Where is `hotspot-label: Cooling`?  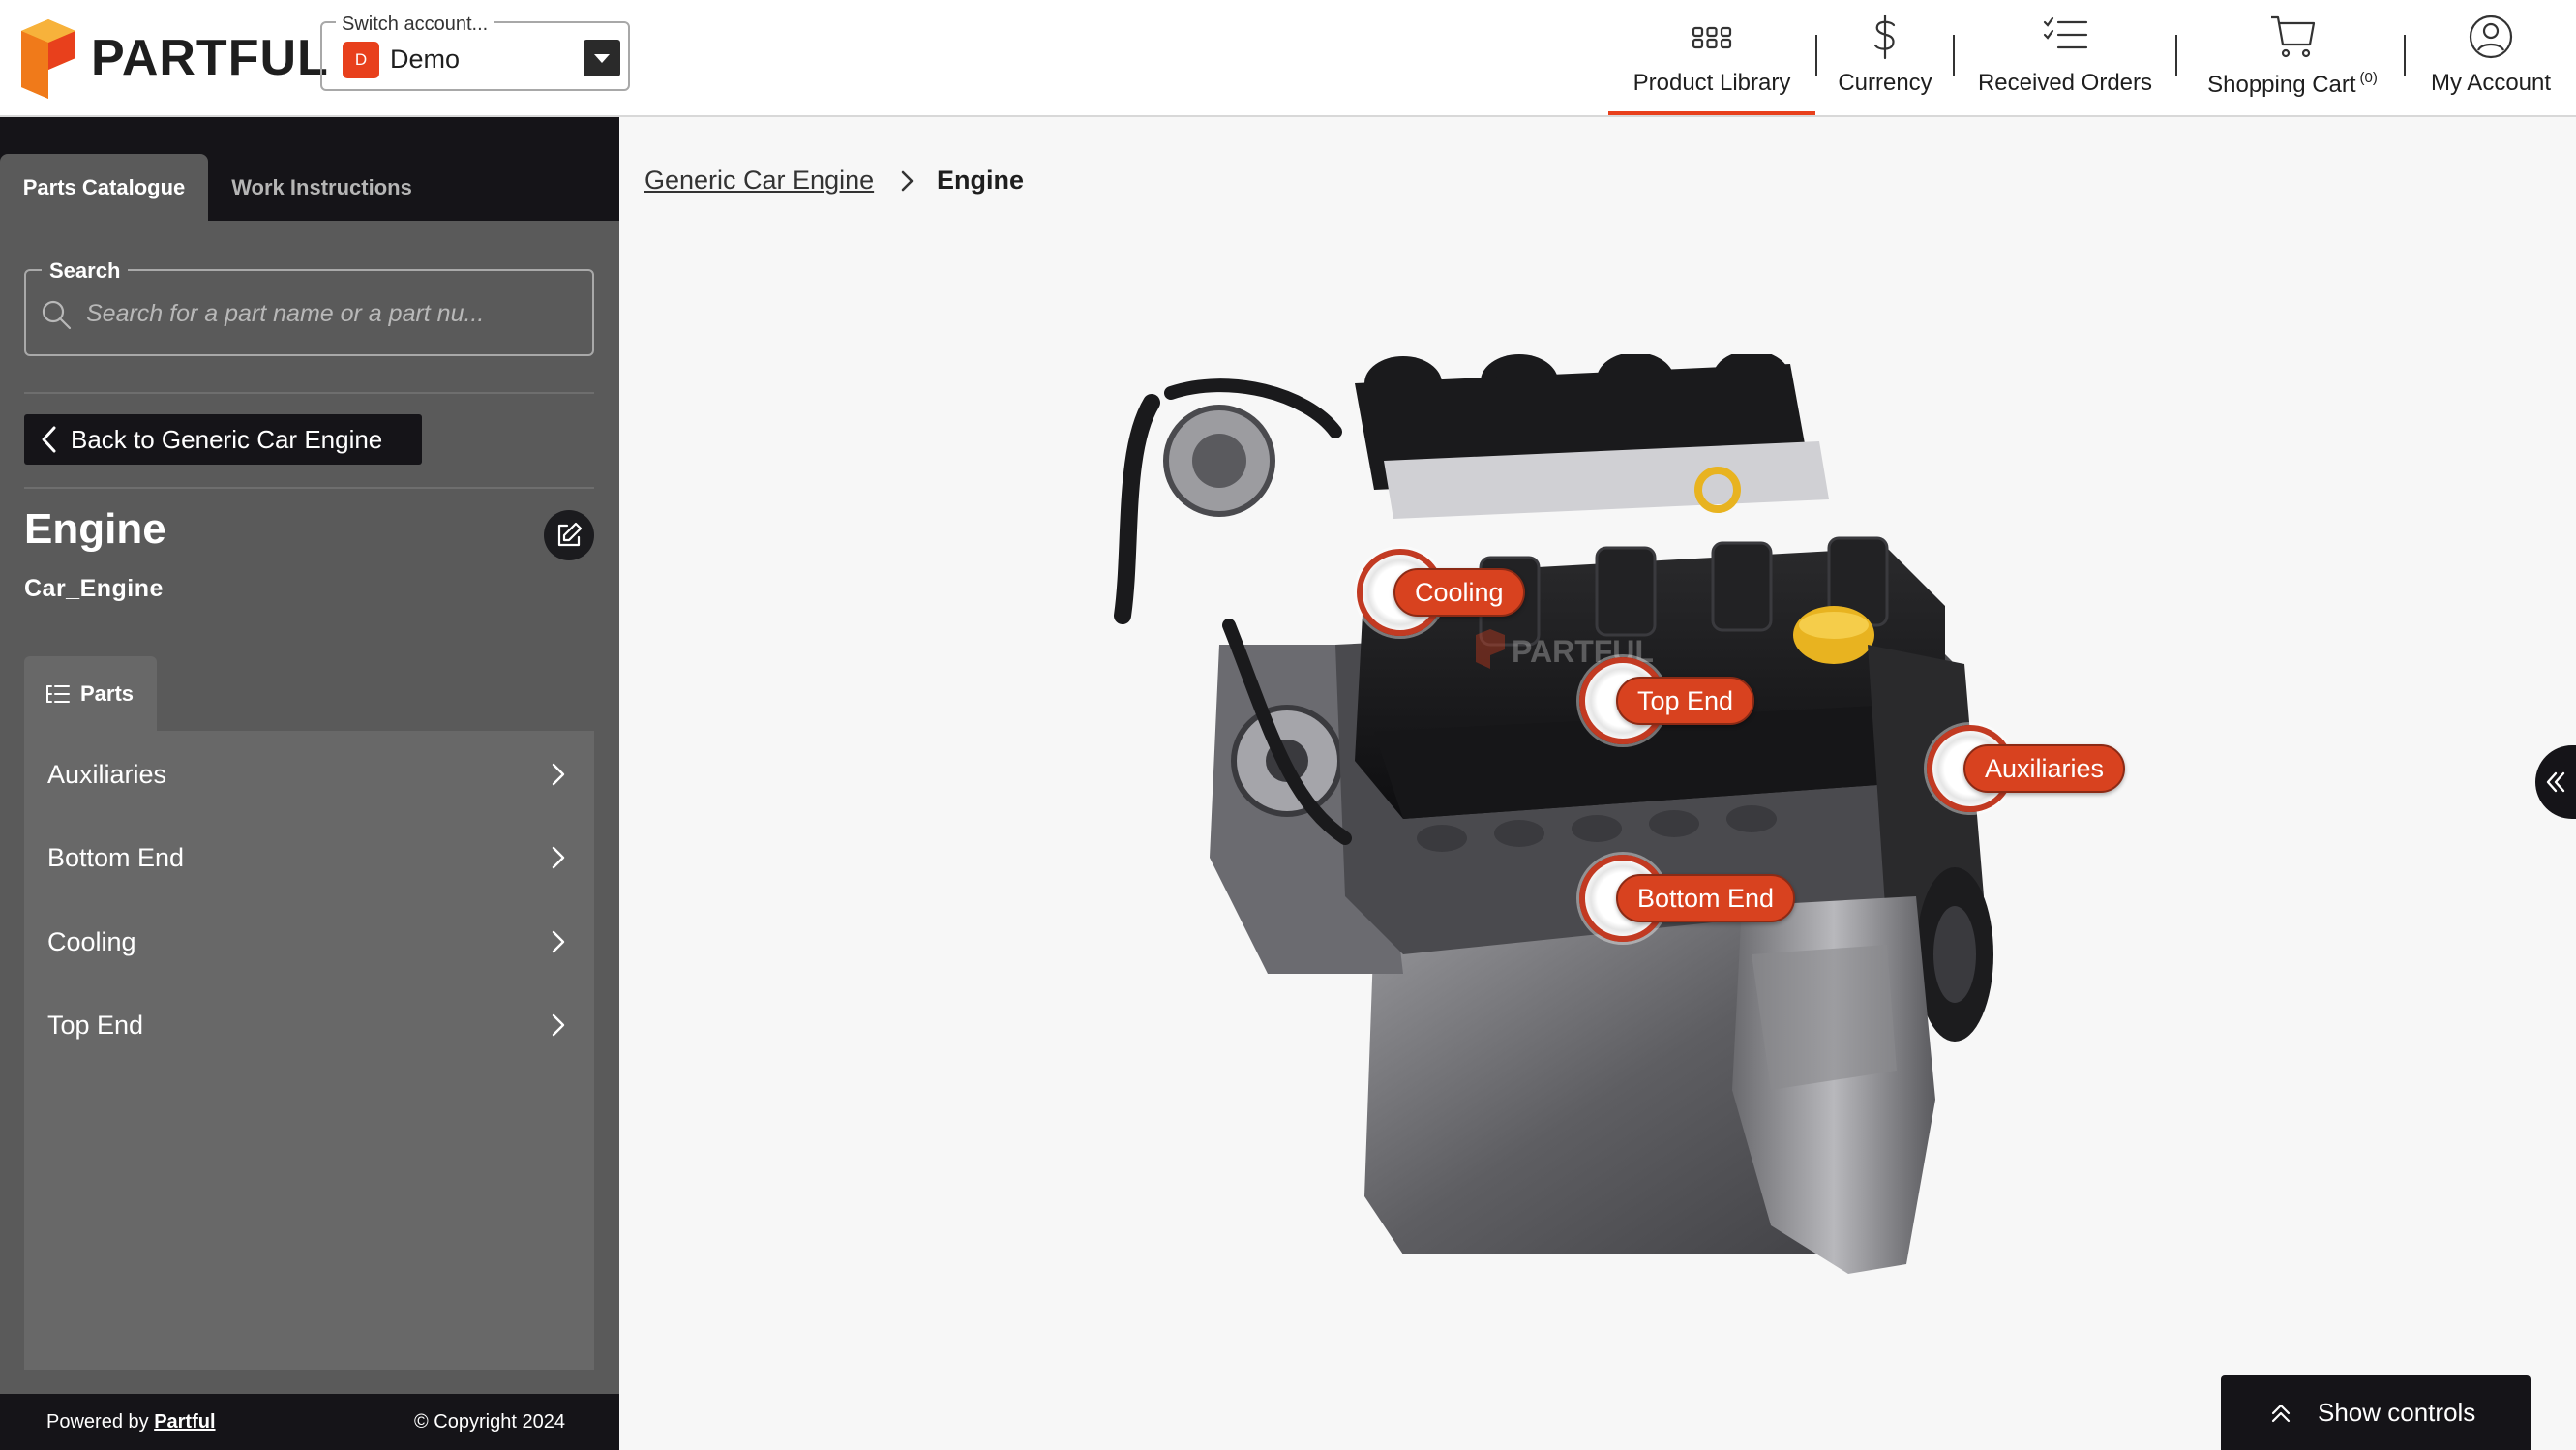
hotspot-label: Cooling is located at coordinates (1459, 592).